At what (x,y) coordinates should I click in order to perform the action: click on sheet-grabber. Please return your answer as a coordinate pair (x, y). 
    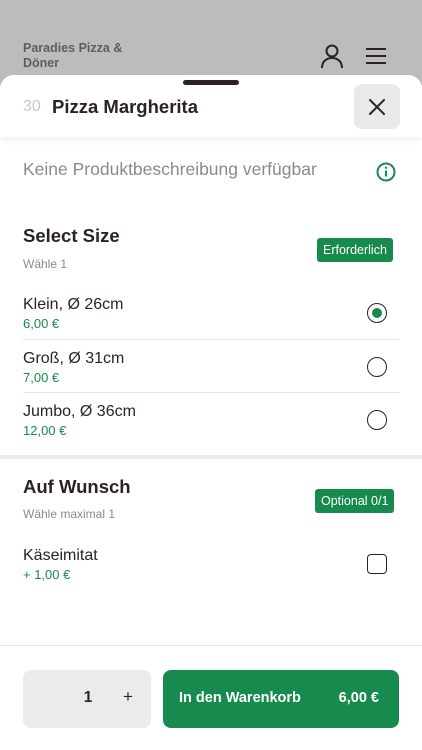
    Looking at the image, I should click on (211, 82).